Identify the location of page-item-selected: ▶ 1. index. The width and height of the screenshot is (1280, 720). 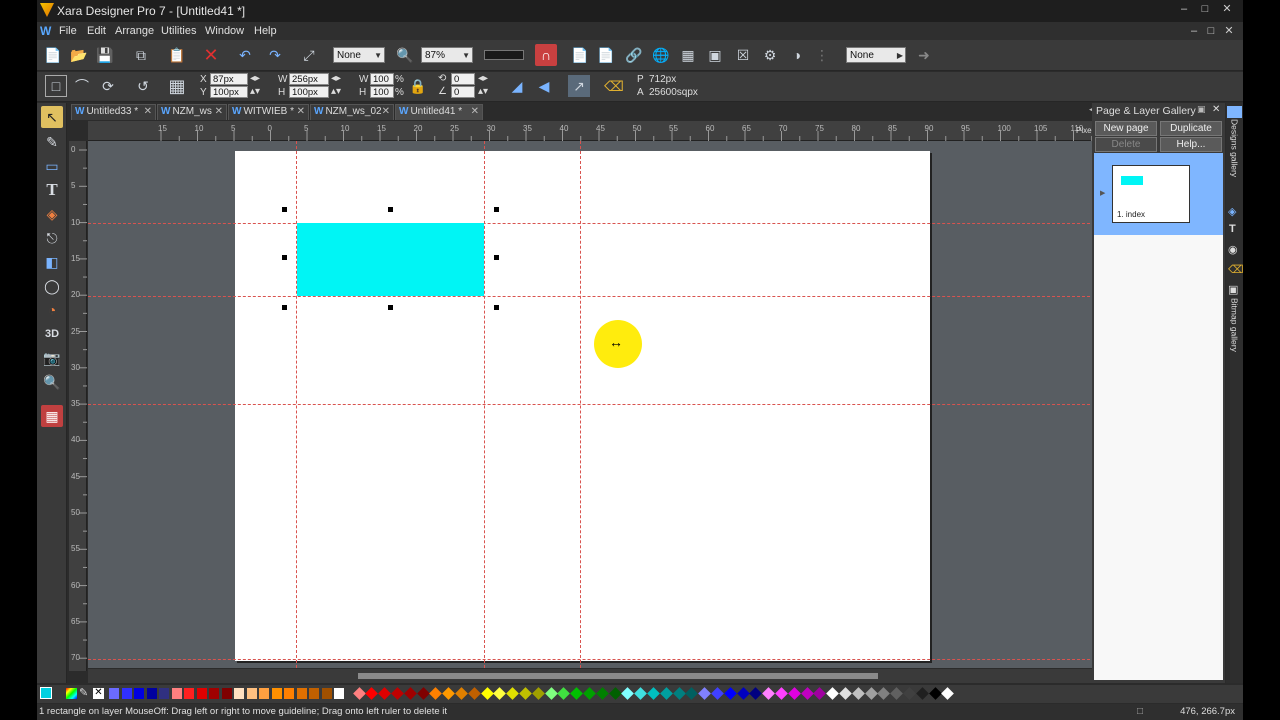
(1158, 194).